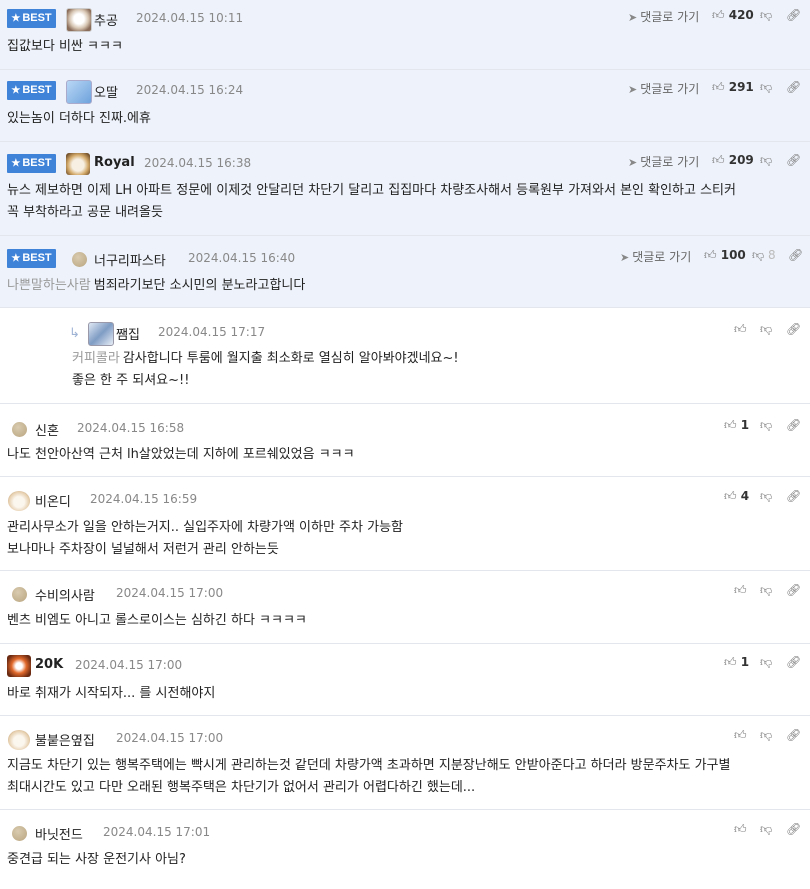 The height and width of the screenshot is (889, 810). I want to click on like-count: 100, so click(733, 255).